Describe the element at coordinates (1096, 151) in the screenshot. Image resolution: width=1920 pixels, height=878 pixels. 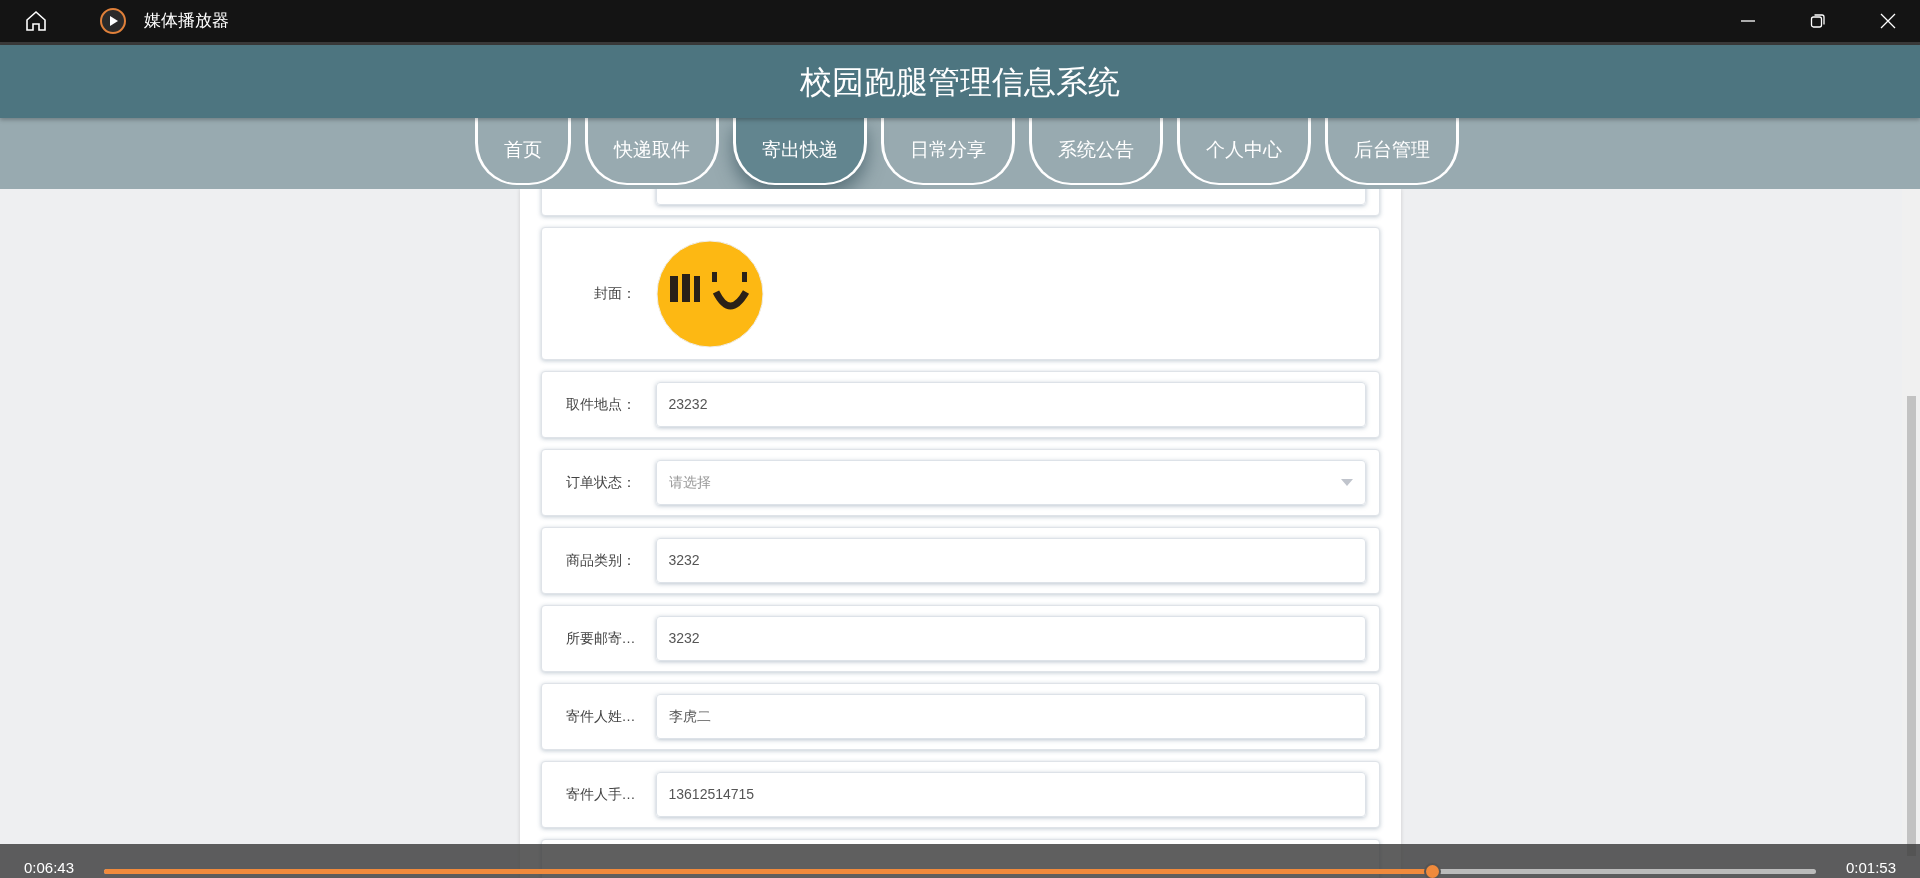
I see `nav-tab: 系统公告` at that location.